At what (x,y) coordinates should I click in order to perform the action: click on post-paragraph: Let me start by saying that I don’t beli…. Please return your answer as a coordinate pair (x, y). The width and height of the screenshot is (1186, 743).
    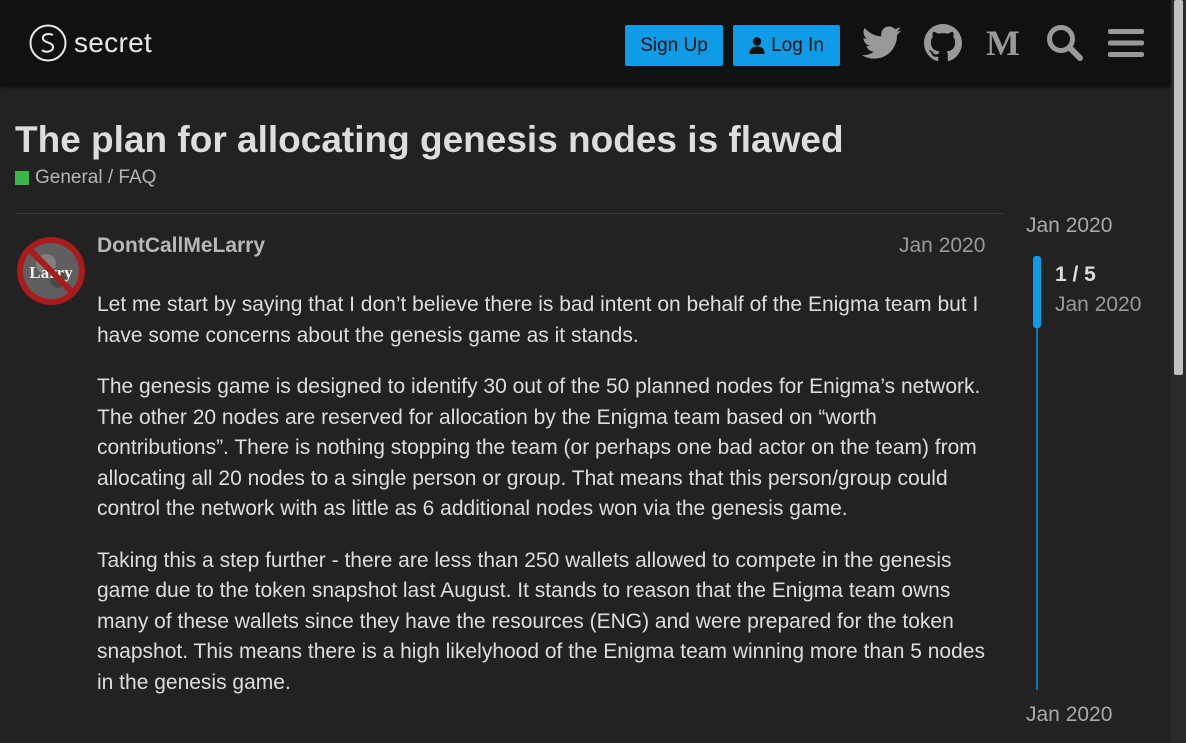
    Looking at the image, I should click on (538, 320).